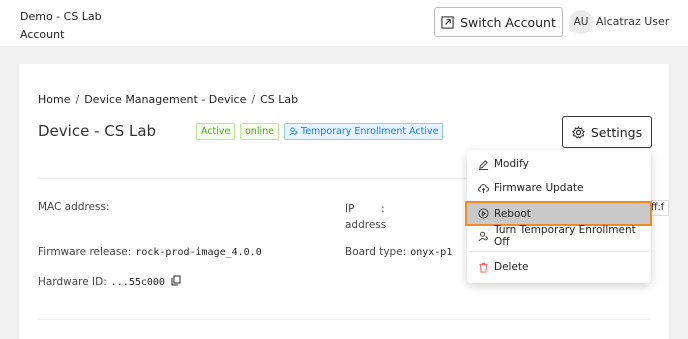  I want to click on status-badge-temporary-enrollment: Temporary Enrollment Active, so click(364, 131).